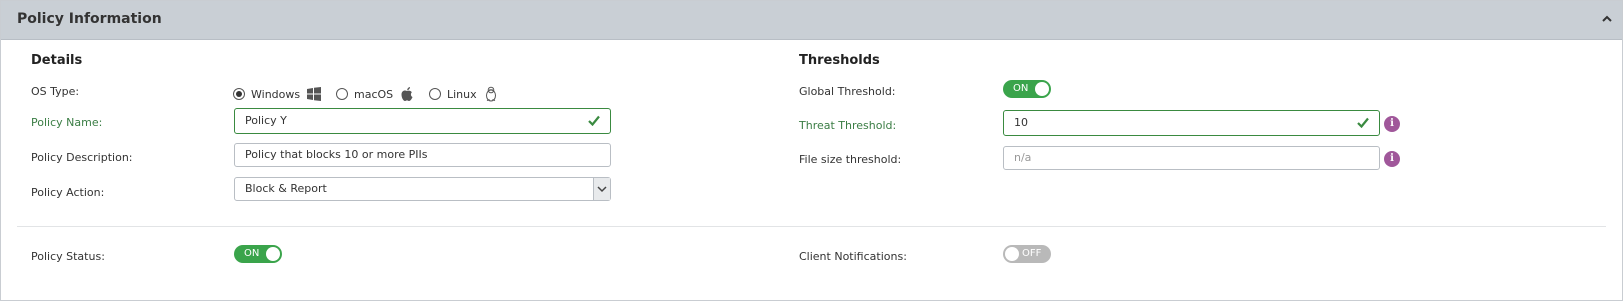  What do you see at coordinates (407, 94) in the screenshot?
I see `apple-icon` at bounding box center [407, 94].